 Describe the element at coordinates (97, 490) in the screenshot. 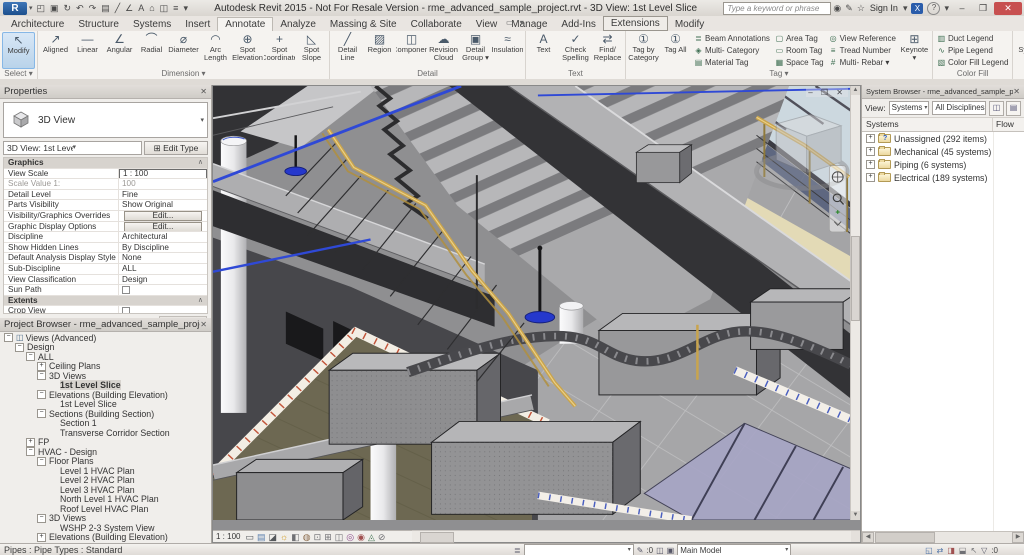

I see `tree-item-label: Level 3 HVAC Plan` at that location.